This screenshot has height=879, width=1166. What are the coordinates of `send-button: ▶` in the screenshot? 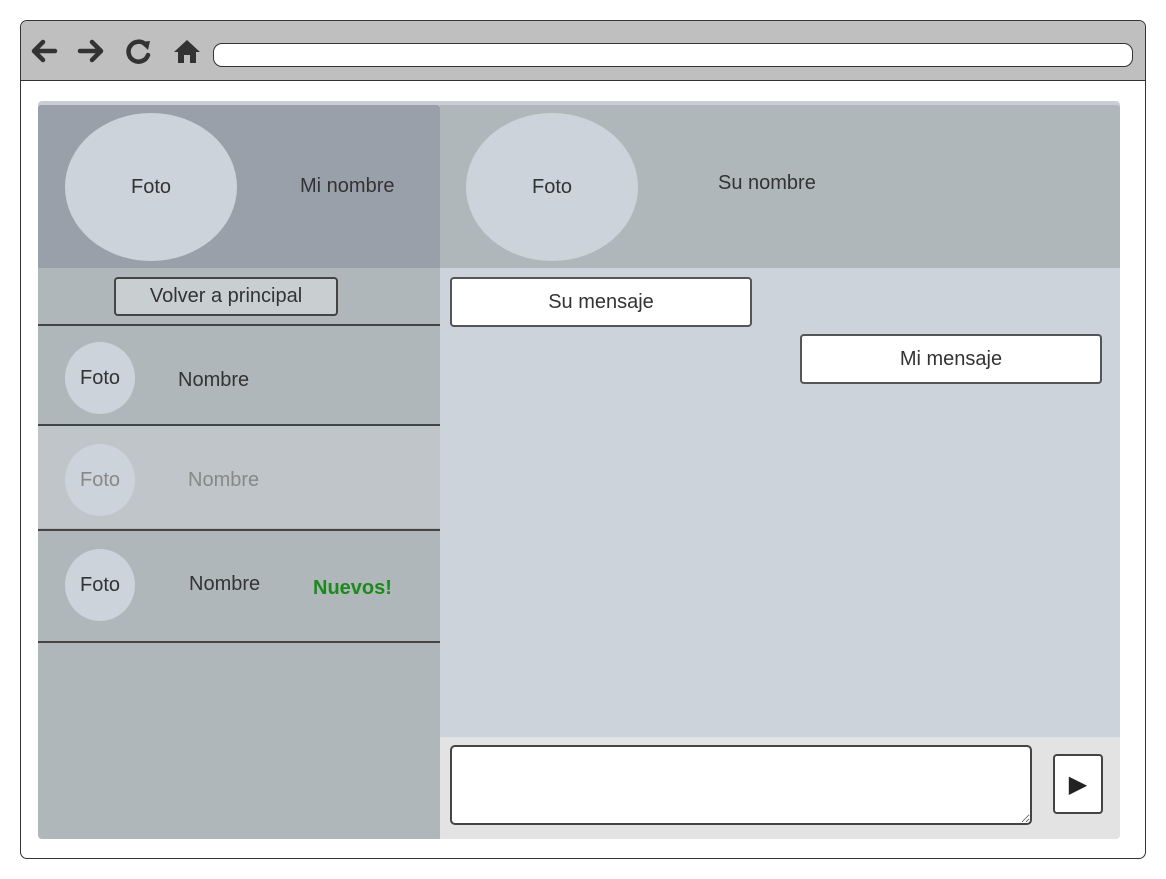 It's located at (1078, 784).